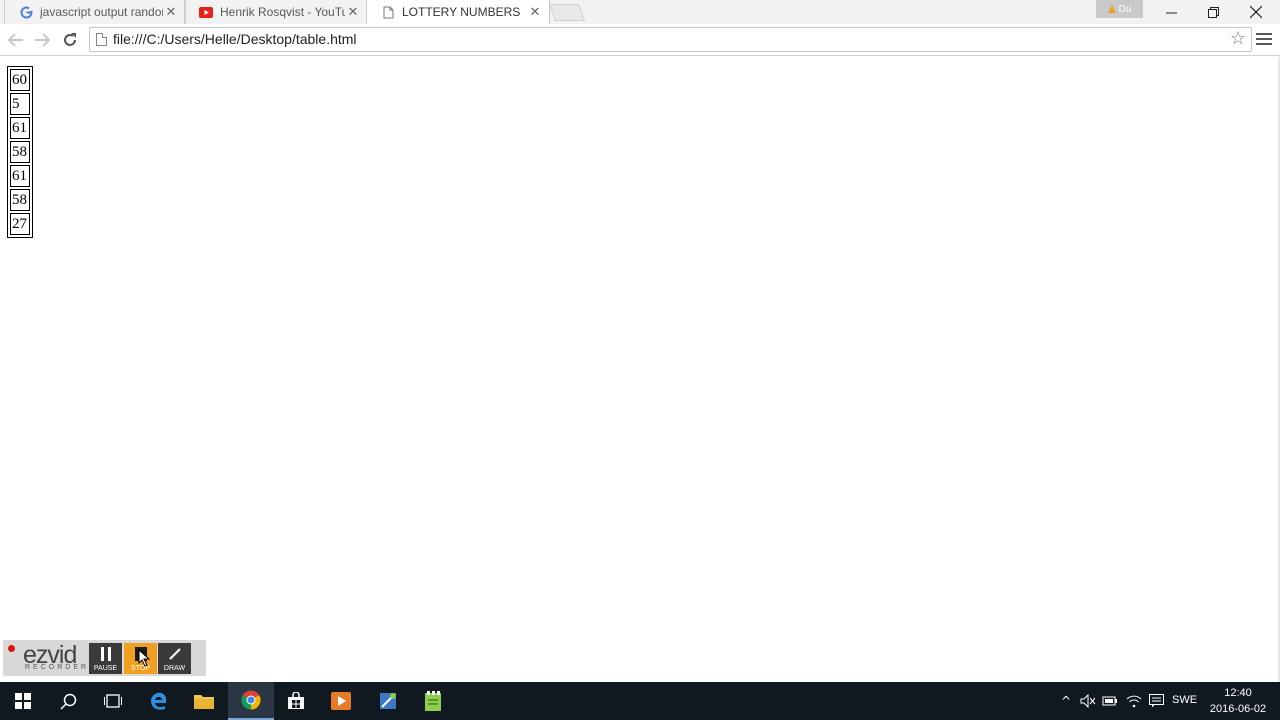 This screenshot has width=1280, height=720. What do you see at coordinates (1088, 701) in the screenshot?
I see `volume-muted-icon` at bounding box center [1088, 701].